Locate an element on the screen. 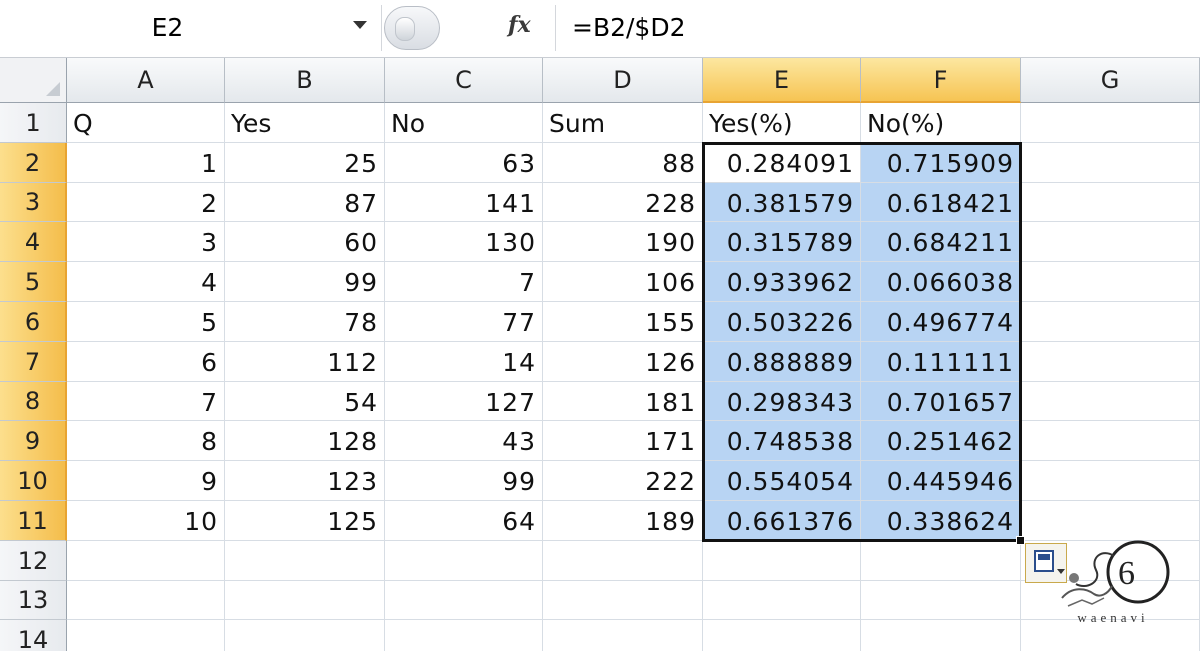 The height and width of the screenshot is (651, 1200). cell-d12 is located at coordinates (623, 561).